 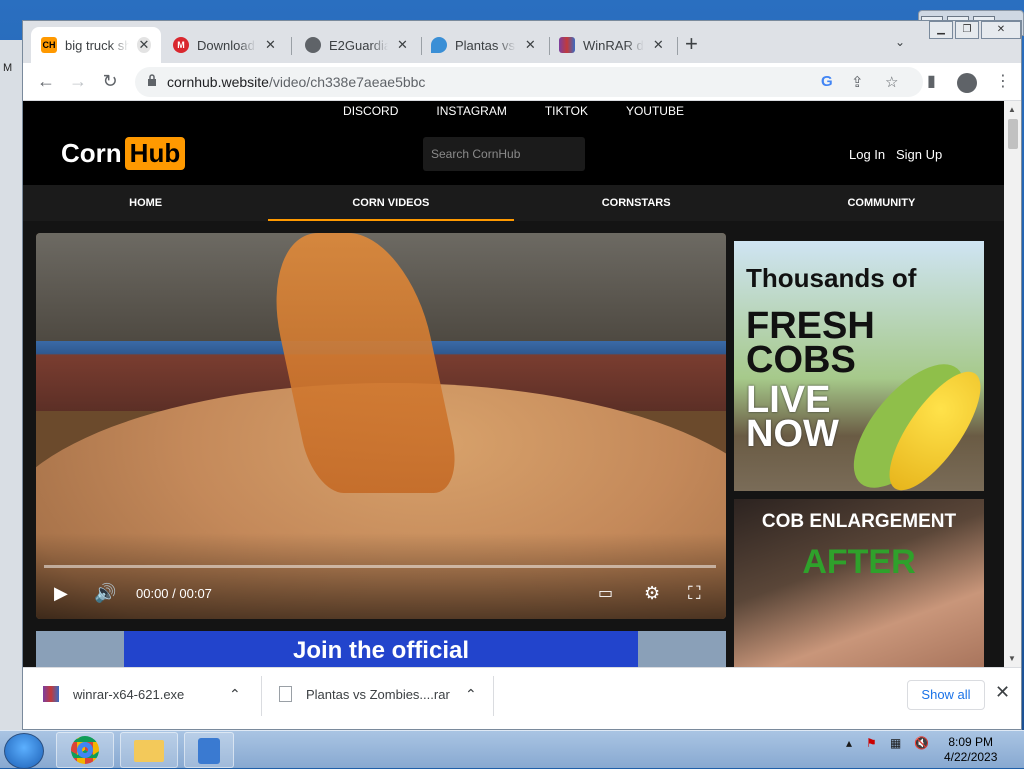 What do you see at coordinates (1003, 81) in the screenshot?
I see `menu-kebab-icon: ⋮` at bounding box center [1003, 81].